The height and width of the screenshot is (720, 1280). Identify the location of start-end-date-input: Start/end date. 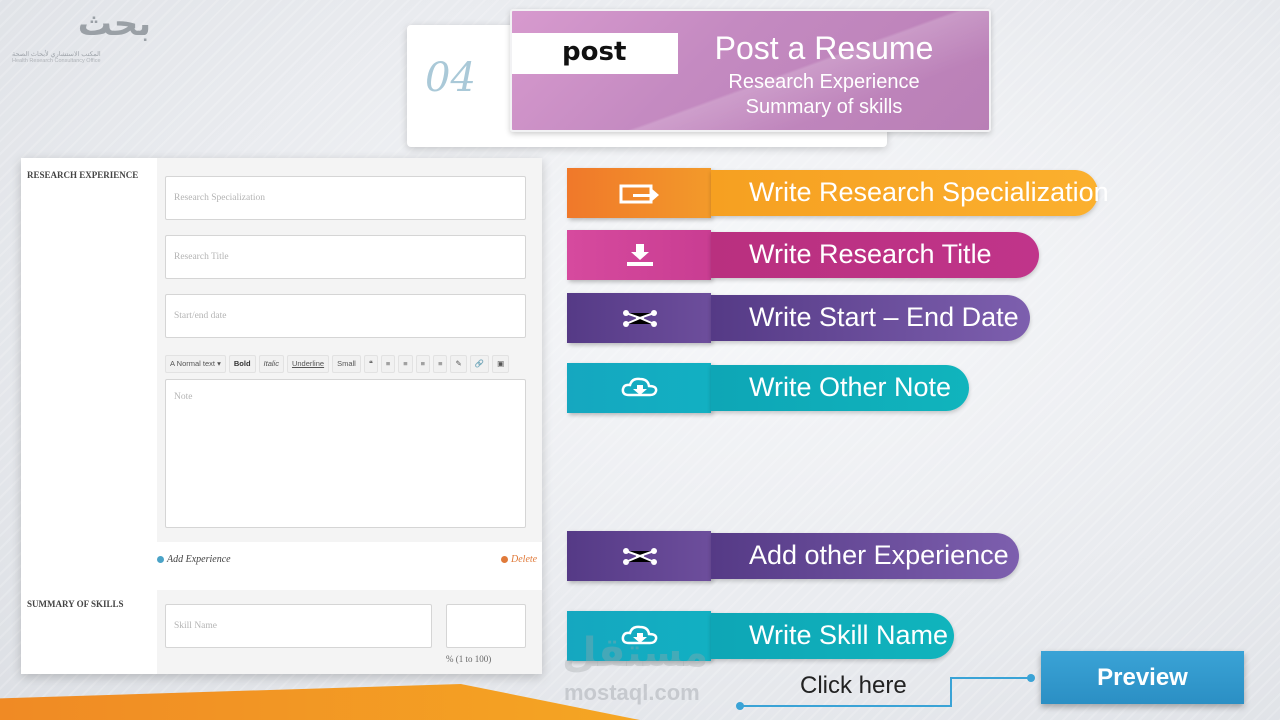
(345, 316).